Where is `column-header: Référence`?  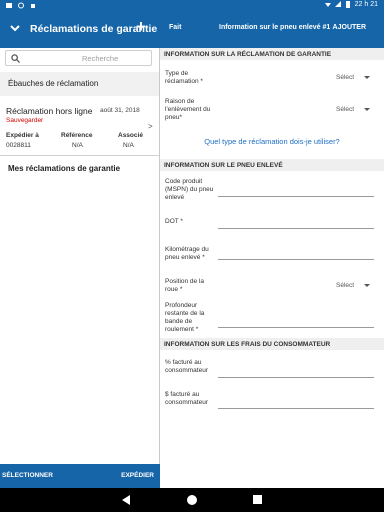 column-header: Référence is located at coordinates (77, 135).